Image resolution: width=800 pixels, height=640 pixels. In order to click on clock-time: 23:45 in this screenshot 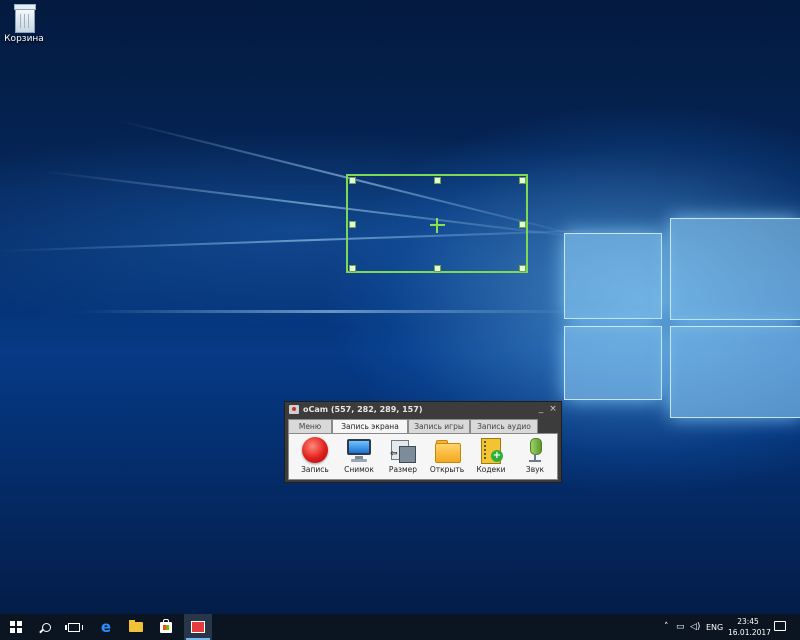, I will do `click(748, 621)`.